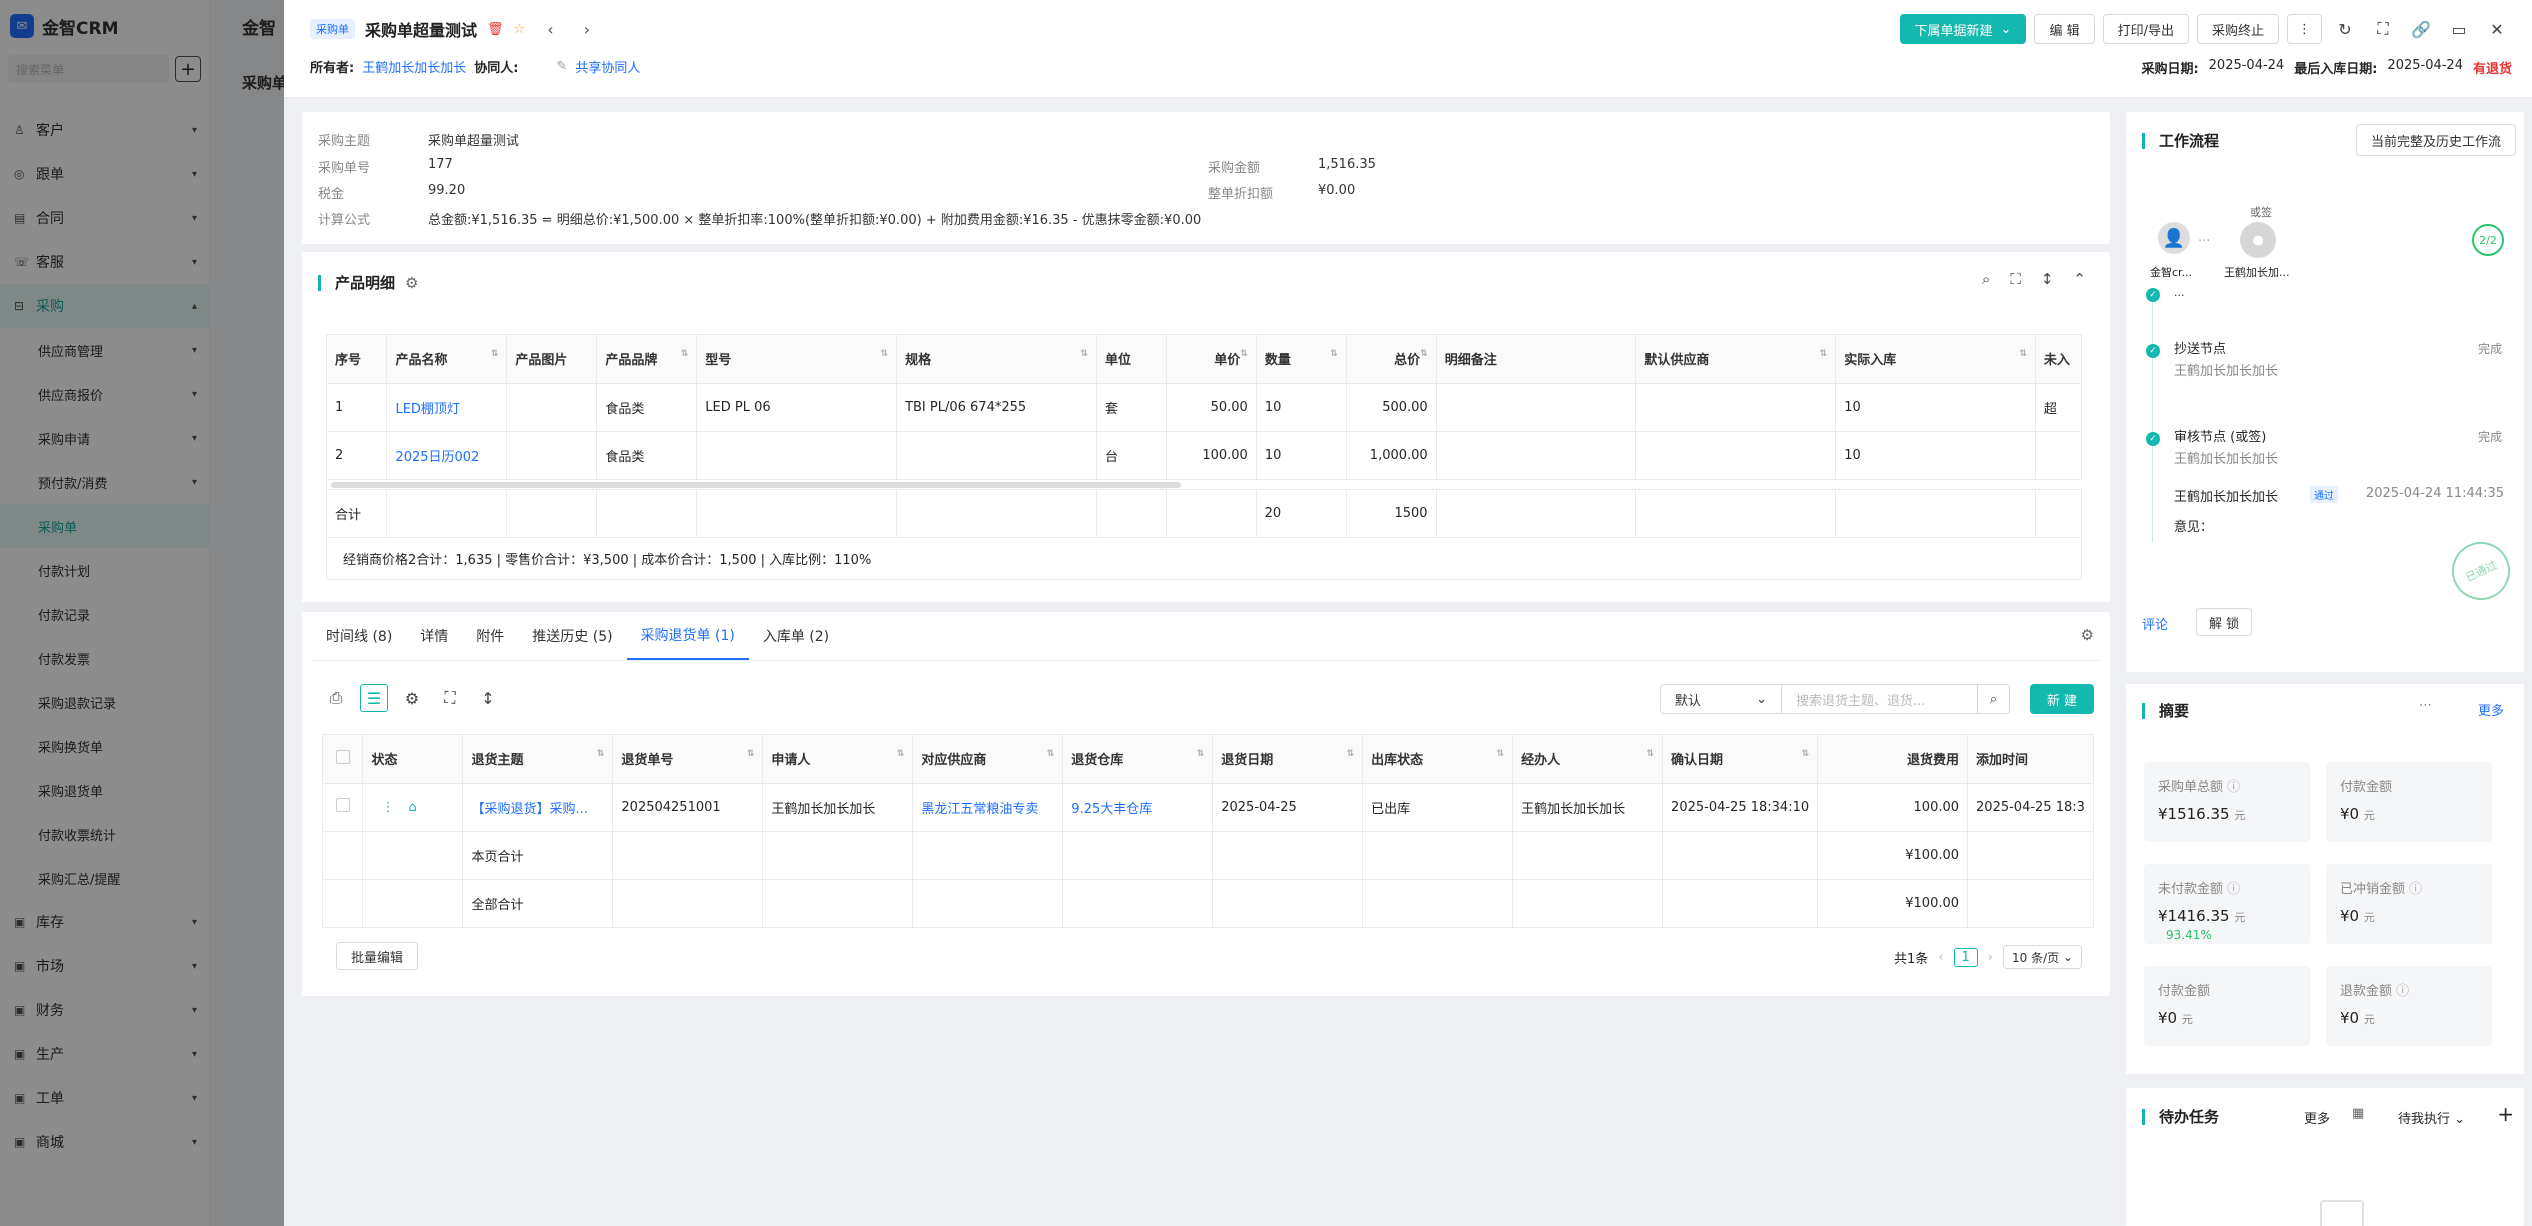 This screenshot has width=2532, height=1226. What do you see at coordinates (1131, 359) in the screenshot?
I see `column-header: 单位` at bounding box center [1131, 359].